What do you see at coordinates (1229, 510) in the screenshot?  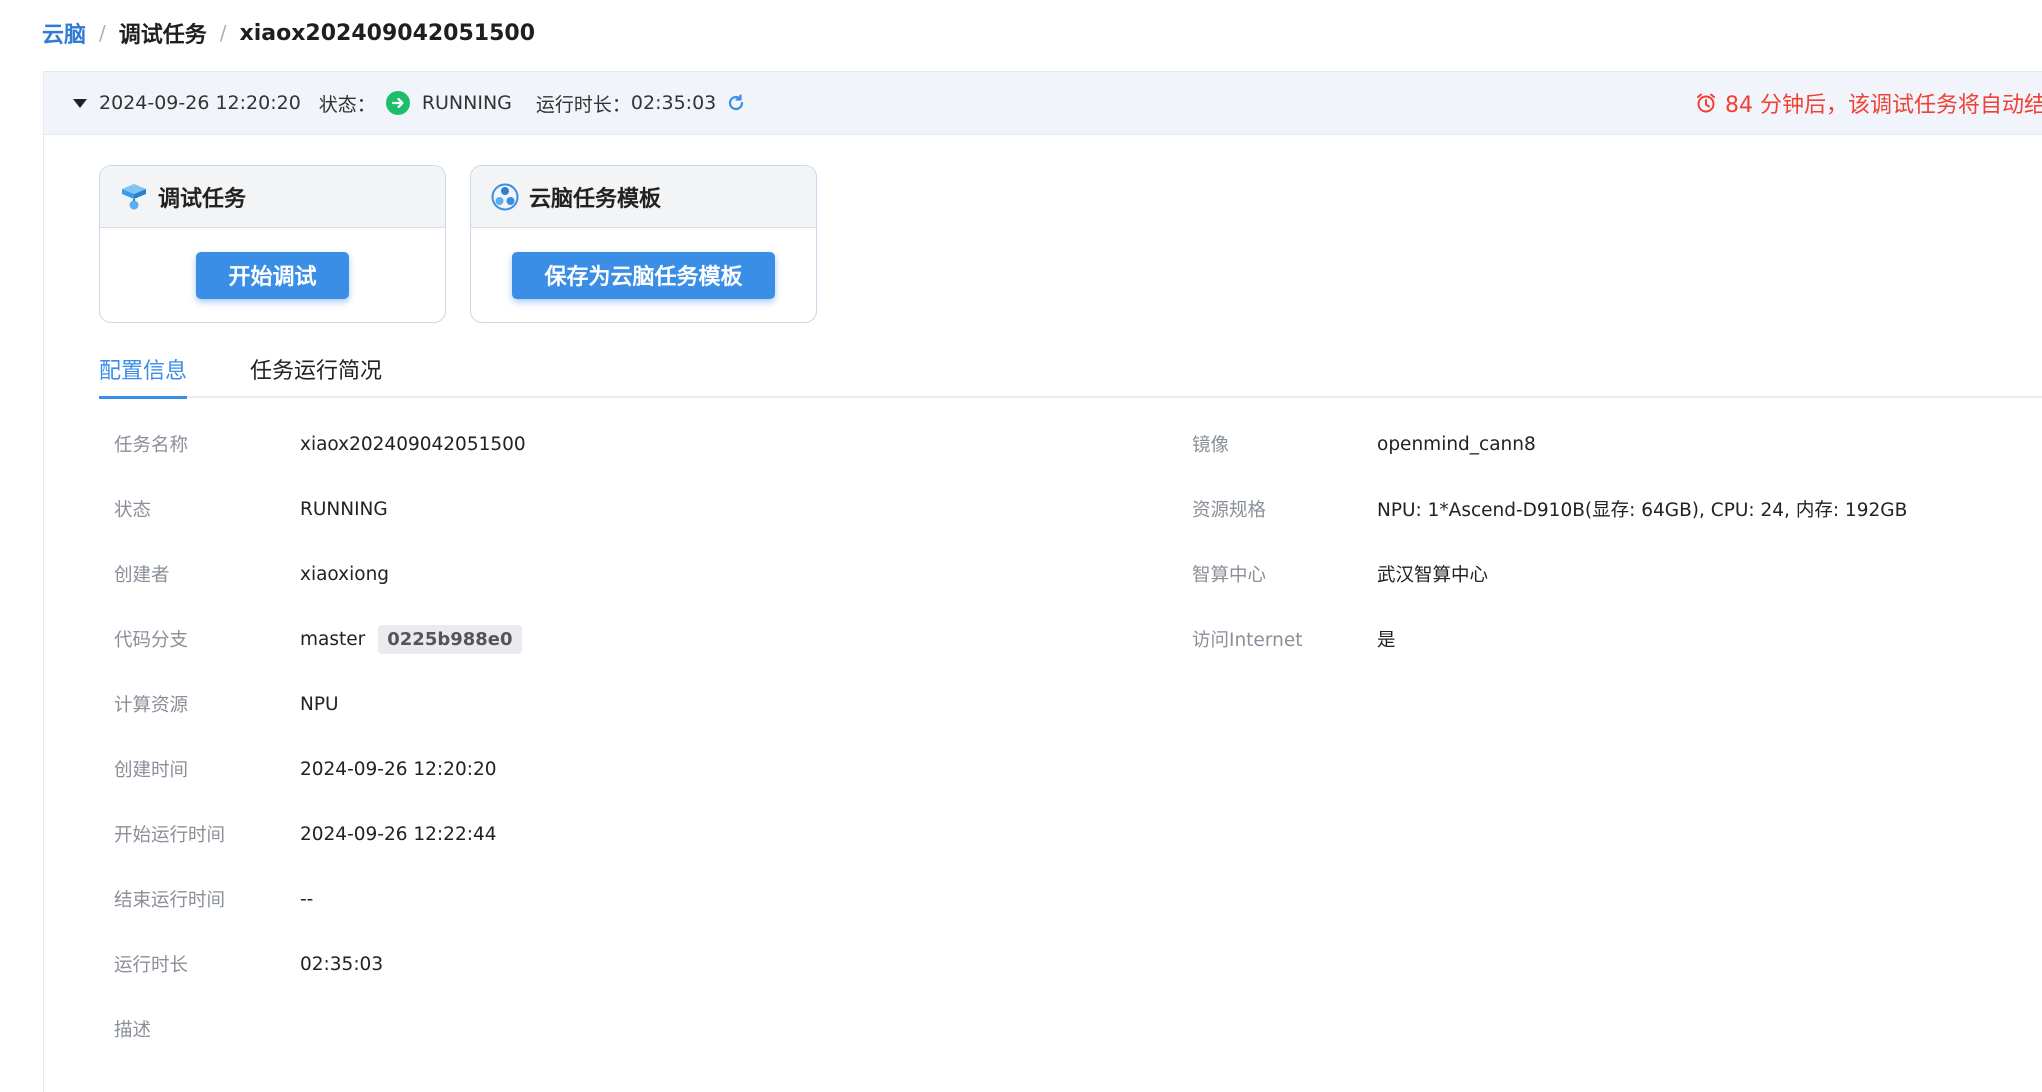 I see `info-label: 资源规格` at bounding box center [1229, 510].